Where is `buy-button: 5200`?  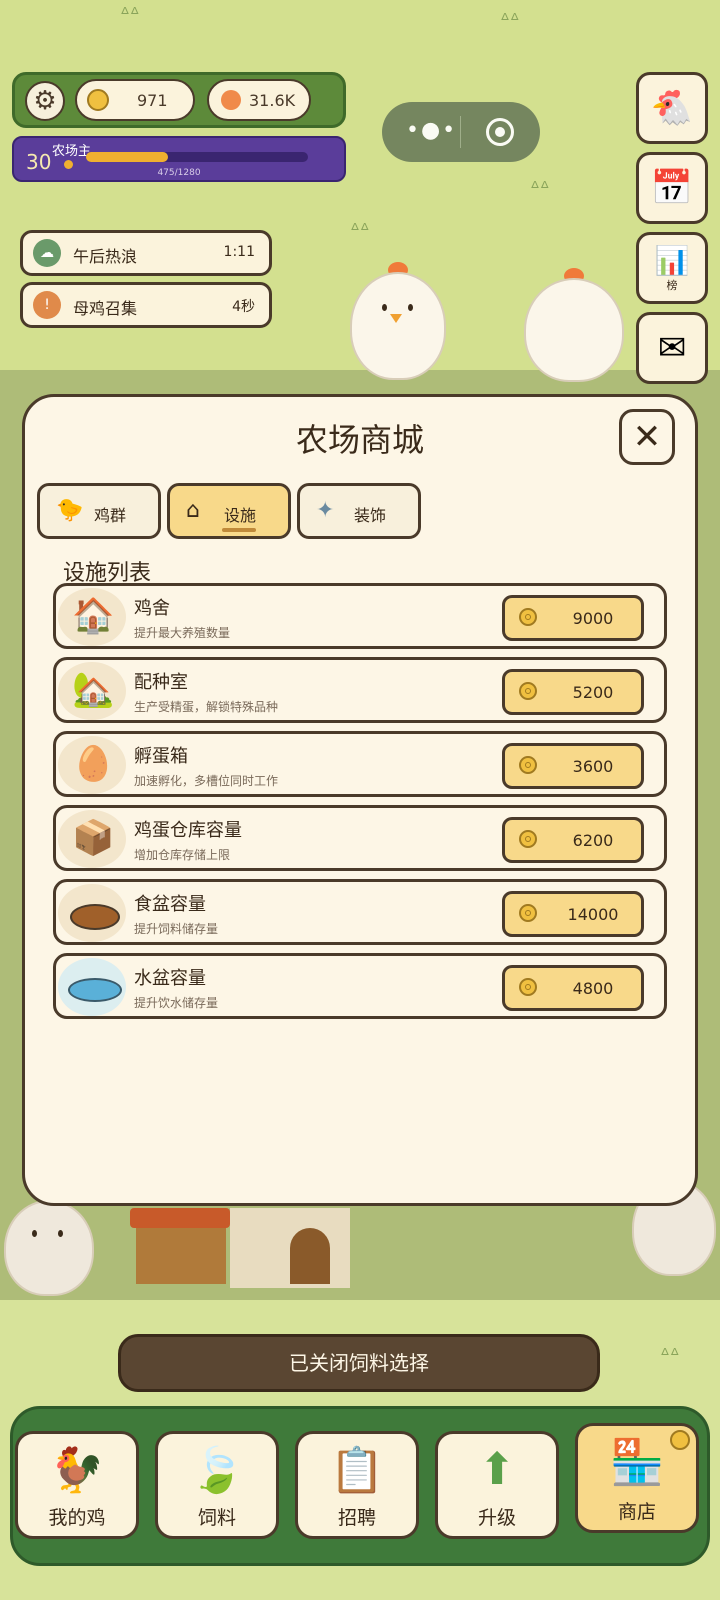 buy-button: 5200 is located at coordinates (573, 692).